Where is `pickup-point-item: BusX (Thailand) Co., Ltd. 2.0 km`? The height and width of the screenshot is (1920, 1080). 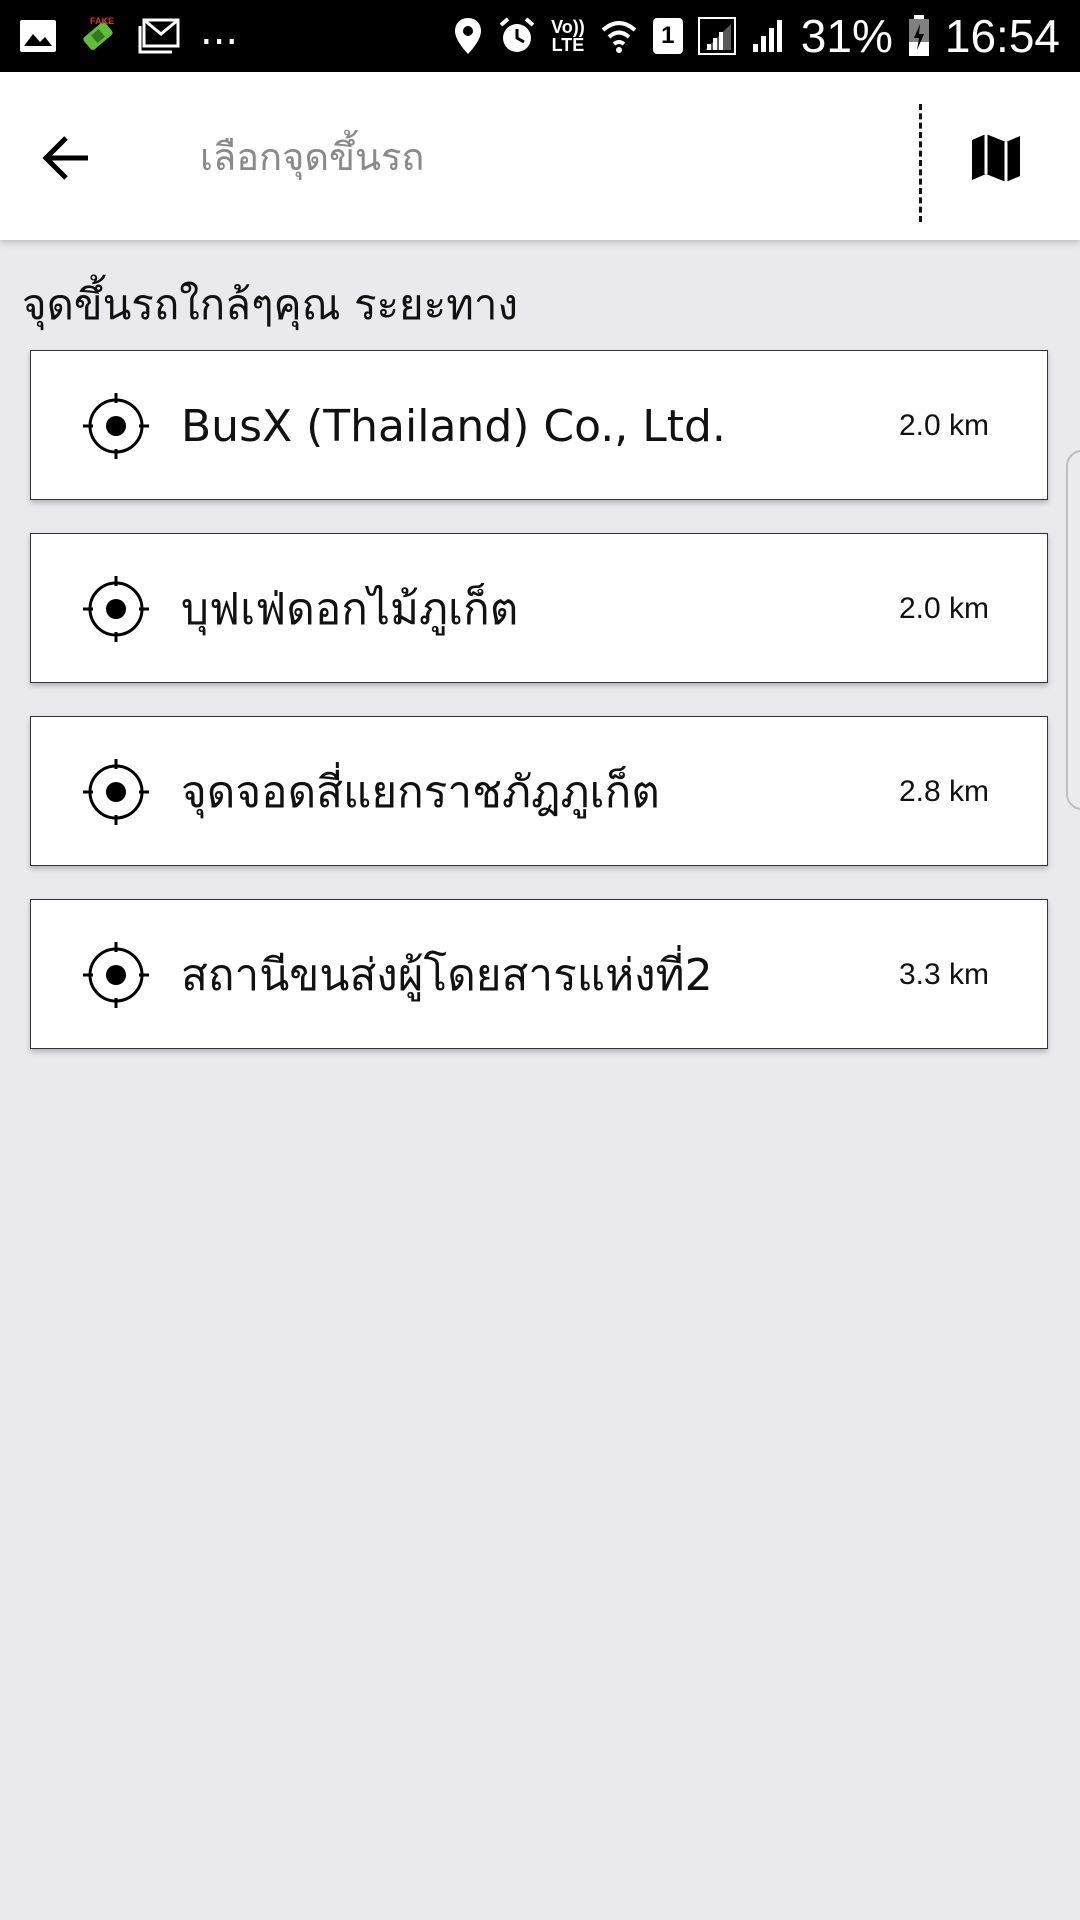
pickup-point-item: BusX (Thailand) Co., Ltd. 2.0 km is located at coordinates (539, 425).